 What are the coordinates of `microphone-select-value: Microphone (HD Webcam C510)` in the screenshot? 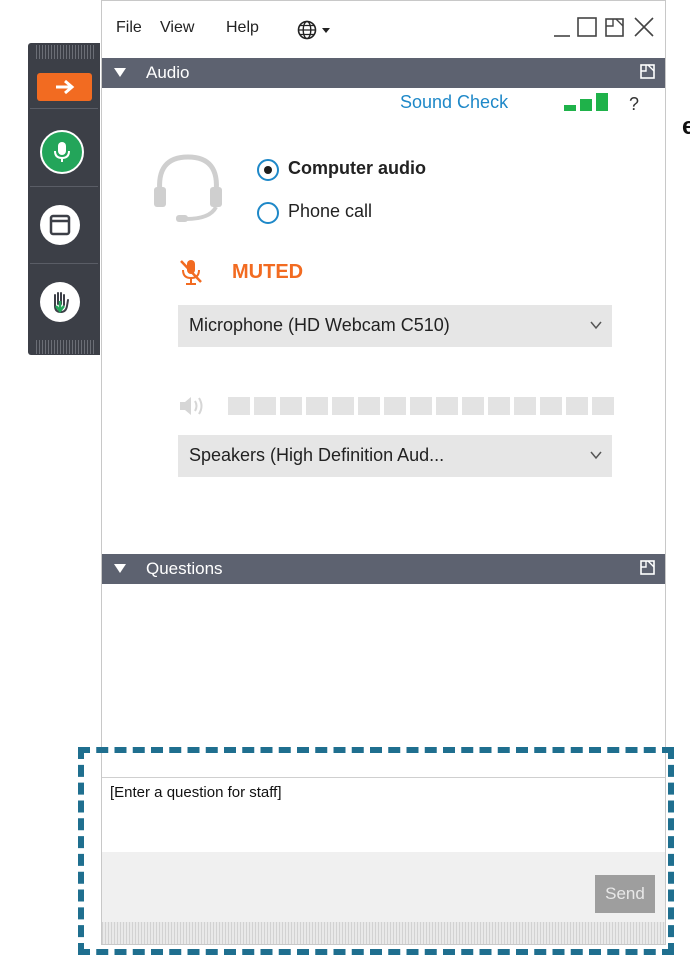 It's located at (319, 325).